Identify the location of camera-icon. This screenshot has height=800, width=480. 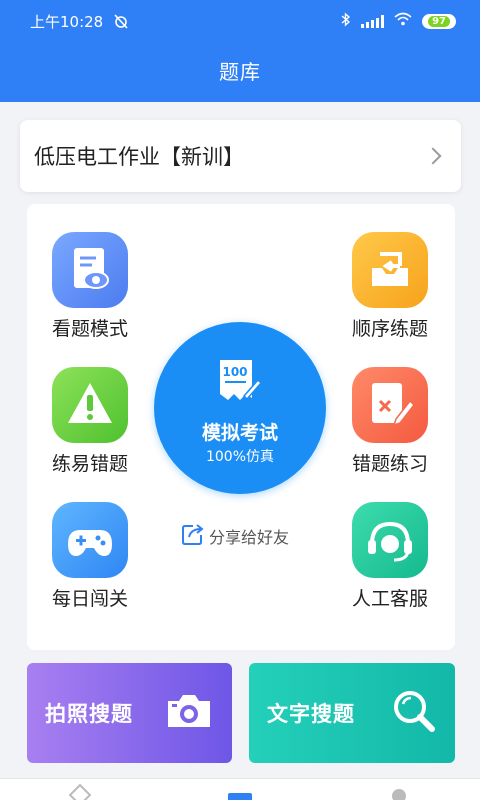
(189, 713).